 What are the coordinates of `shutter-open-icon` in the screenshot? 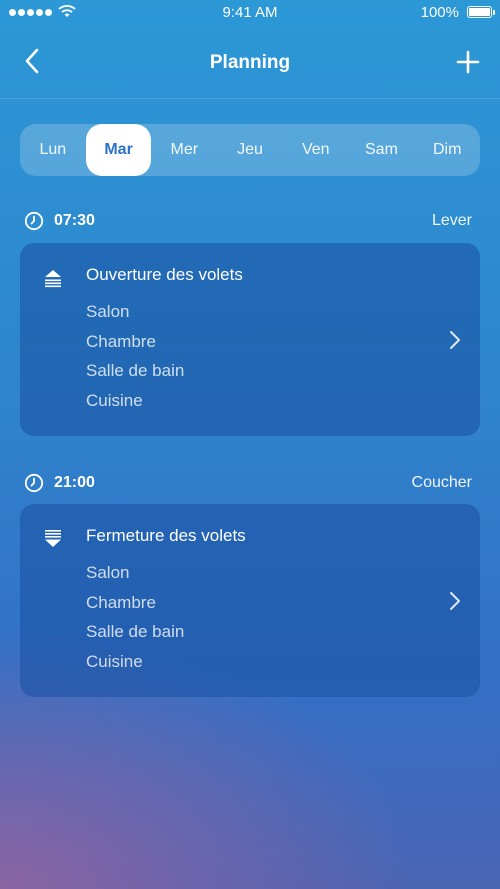 It's located at (53, 279).